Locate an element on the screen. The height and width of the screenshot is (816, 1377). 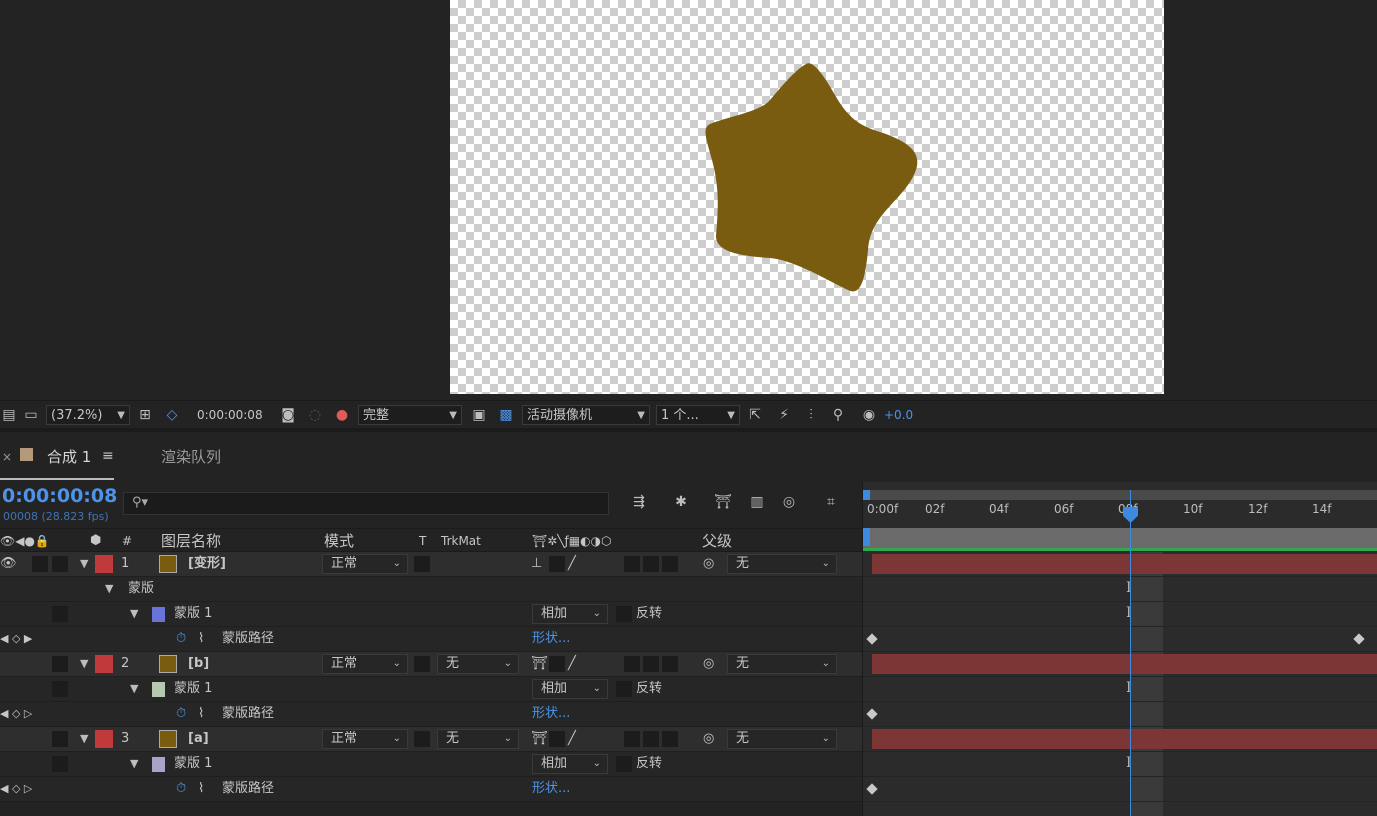
col-number: # is located at coordinates (127, 541).